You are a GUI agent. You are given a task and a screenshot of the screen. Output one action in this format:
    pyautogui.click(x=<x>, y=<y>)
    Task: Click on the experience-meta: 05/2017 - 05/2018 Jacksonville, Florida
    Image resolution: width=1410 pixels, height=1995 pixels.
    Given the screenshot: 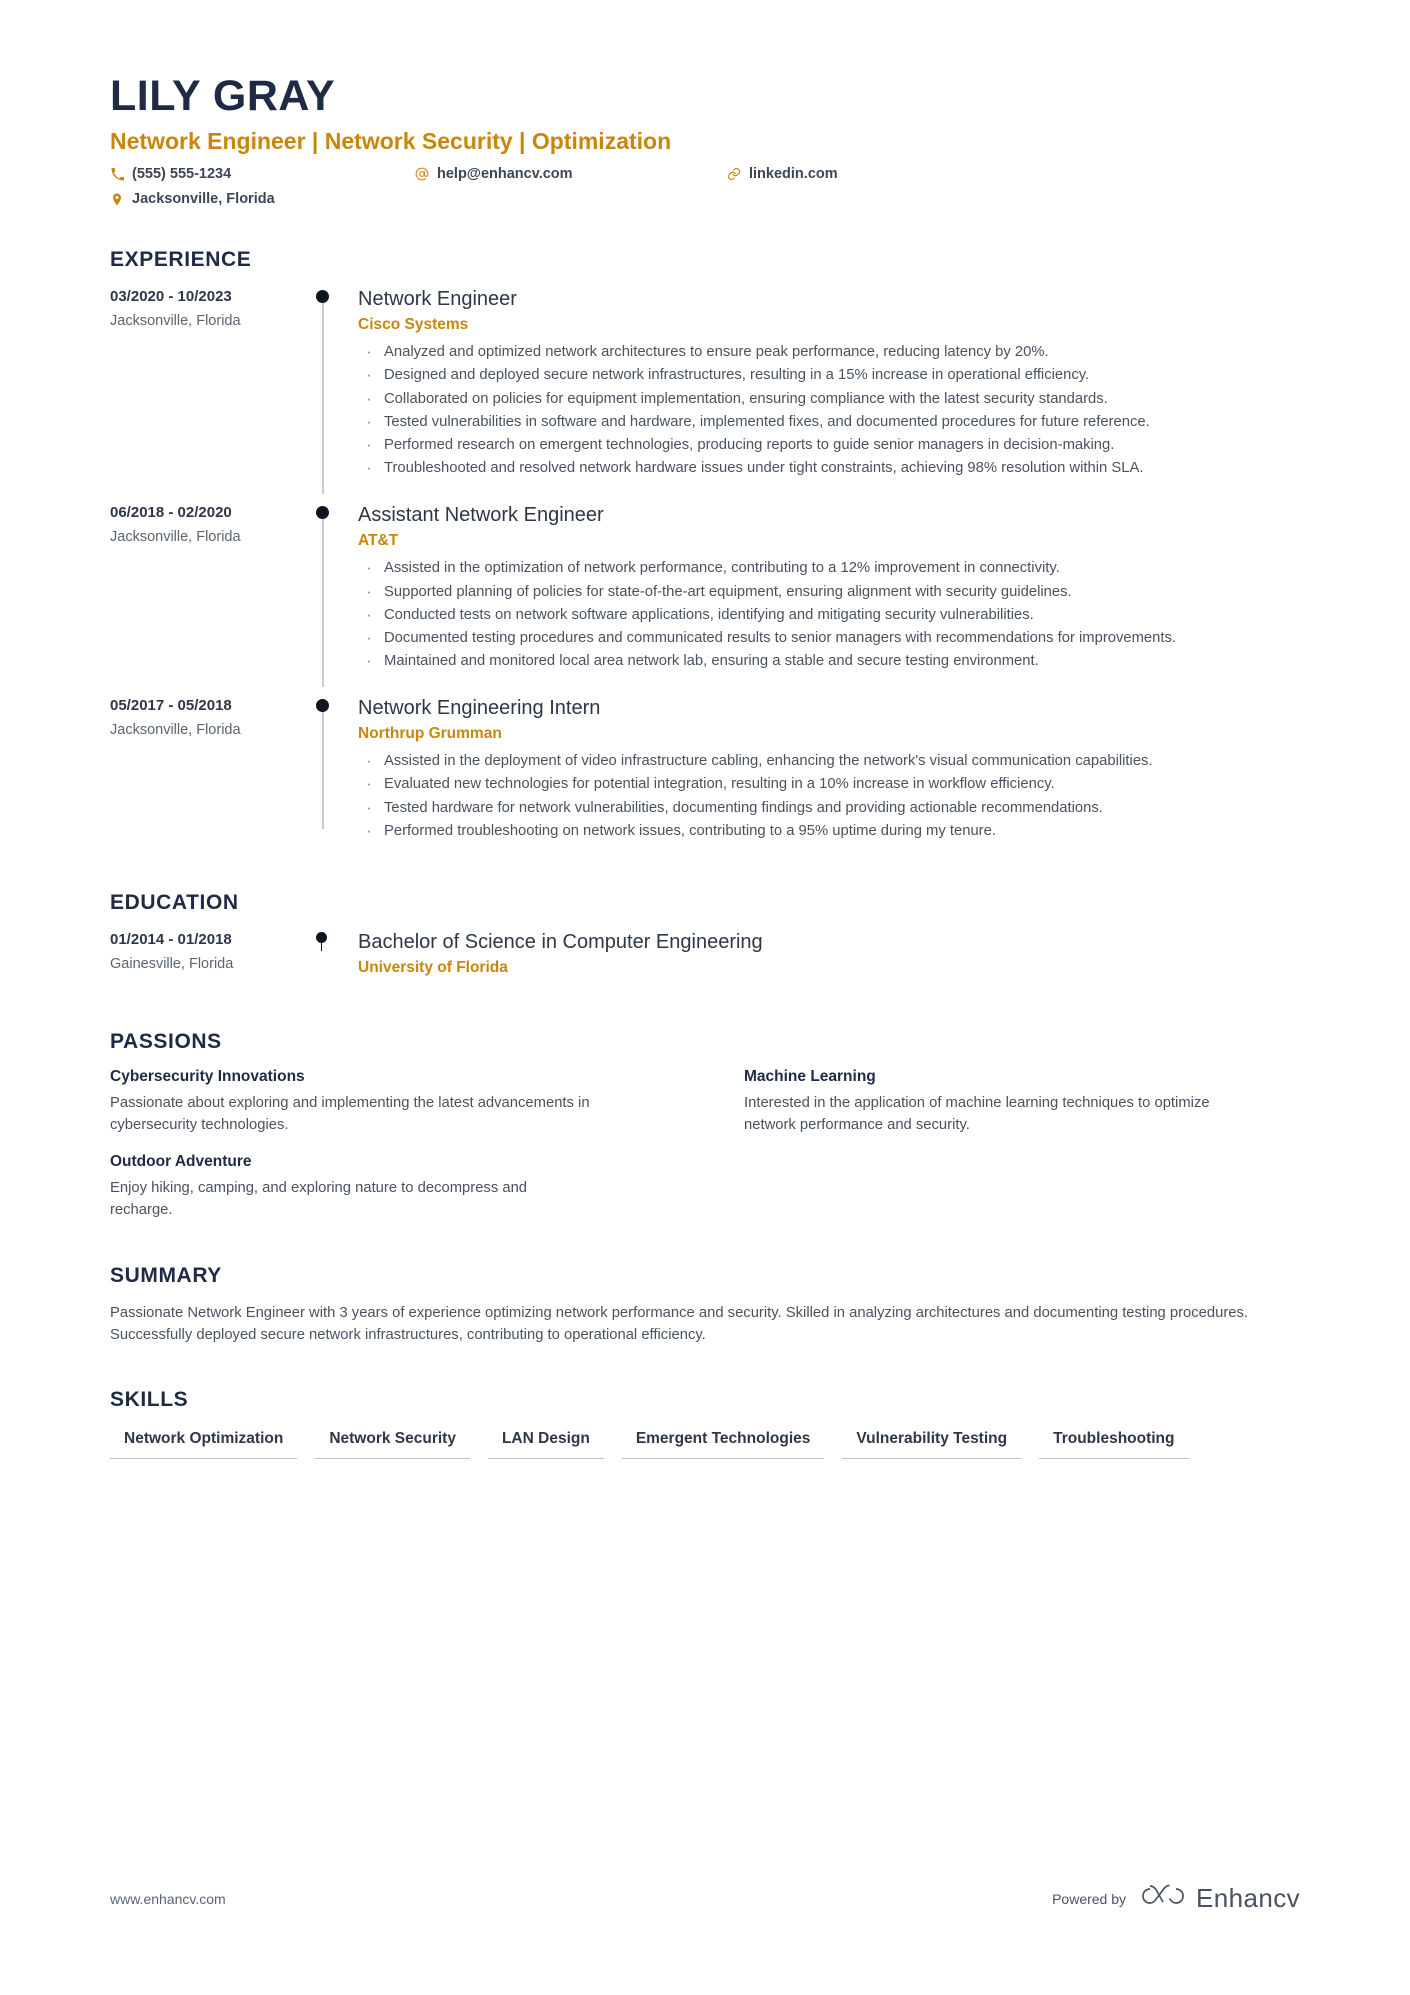 What is the action you would take?
    pyautogui.click(x=210, y=769)
    